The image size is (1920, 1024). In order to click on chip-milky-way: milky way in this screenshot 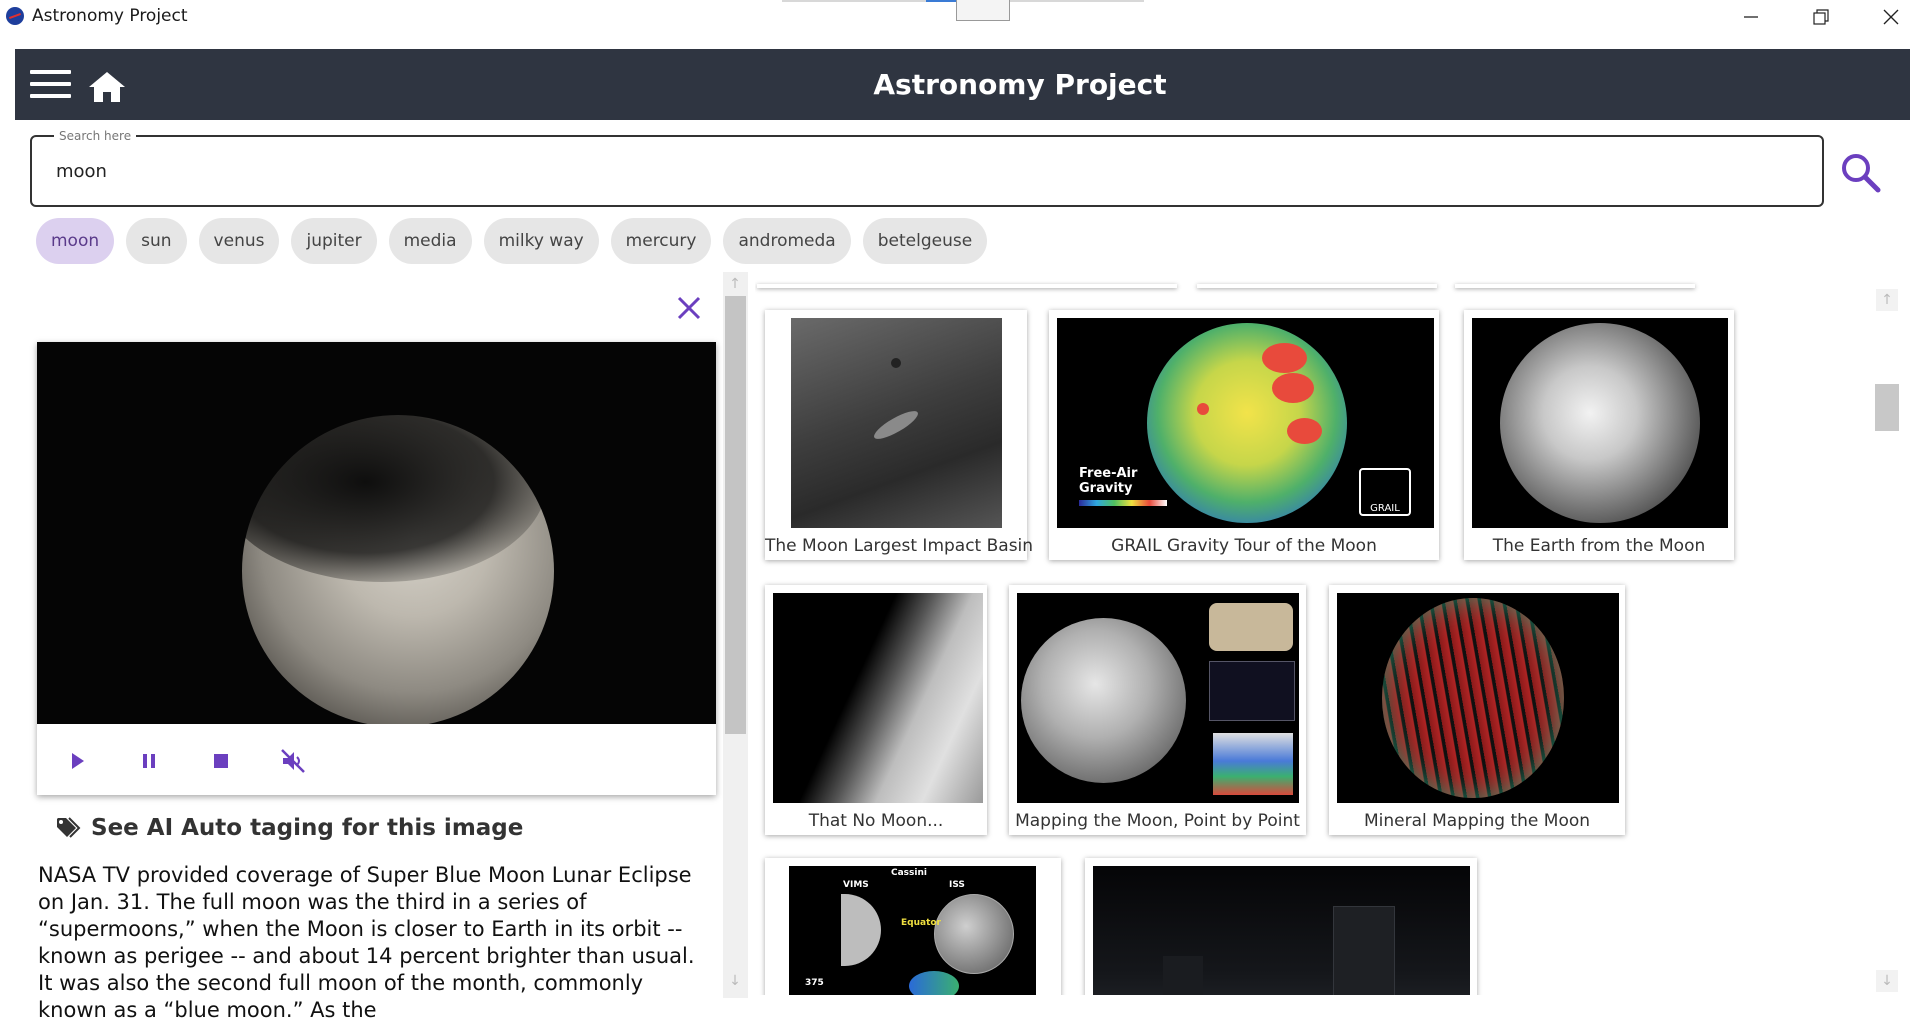, I will do `click(541, 241)`.